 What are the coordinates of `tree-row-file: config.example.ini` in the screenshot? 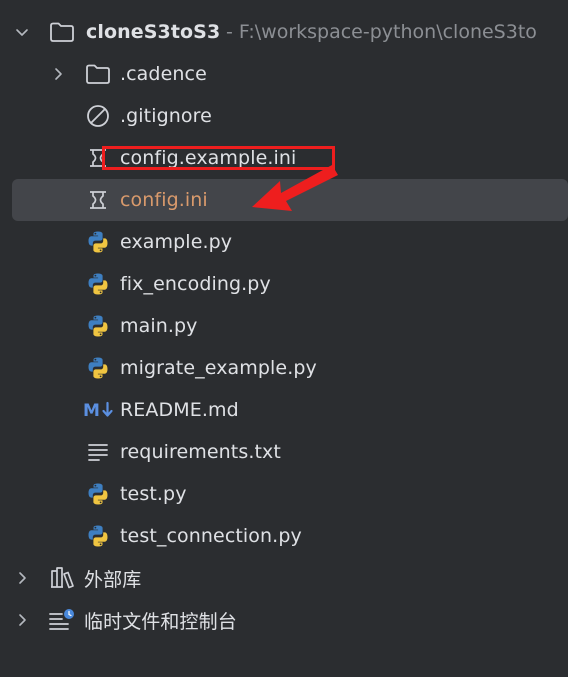 It's located at (284, 158).